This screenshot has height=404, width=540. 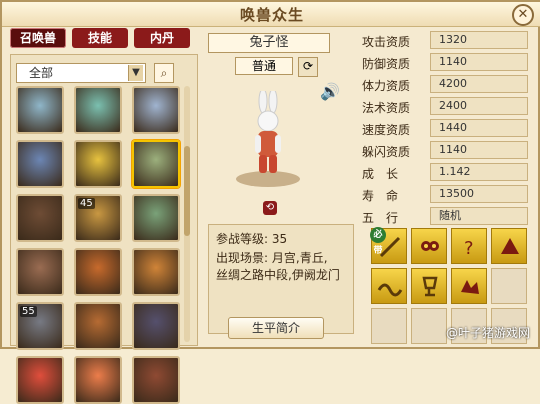 I want to click on required-skill-badge: 必带, so click(x=378, y=241).